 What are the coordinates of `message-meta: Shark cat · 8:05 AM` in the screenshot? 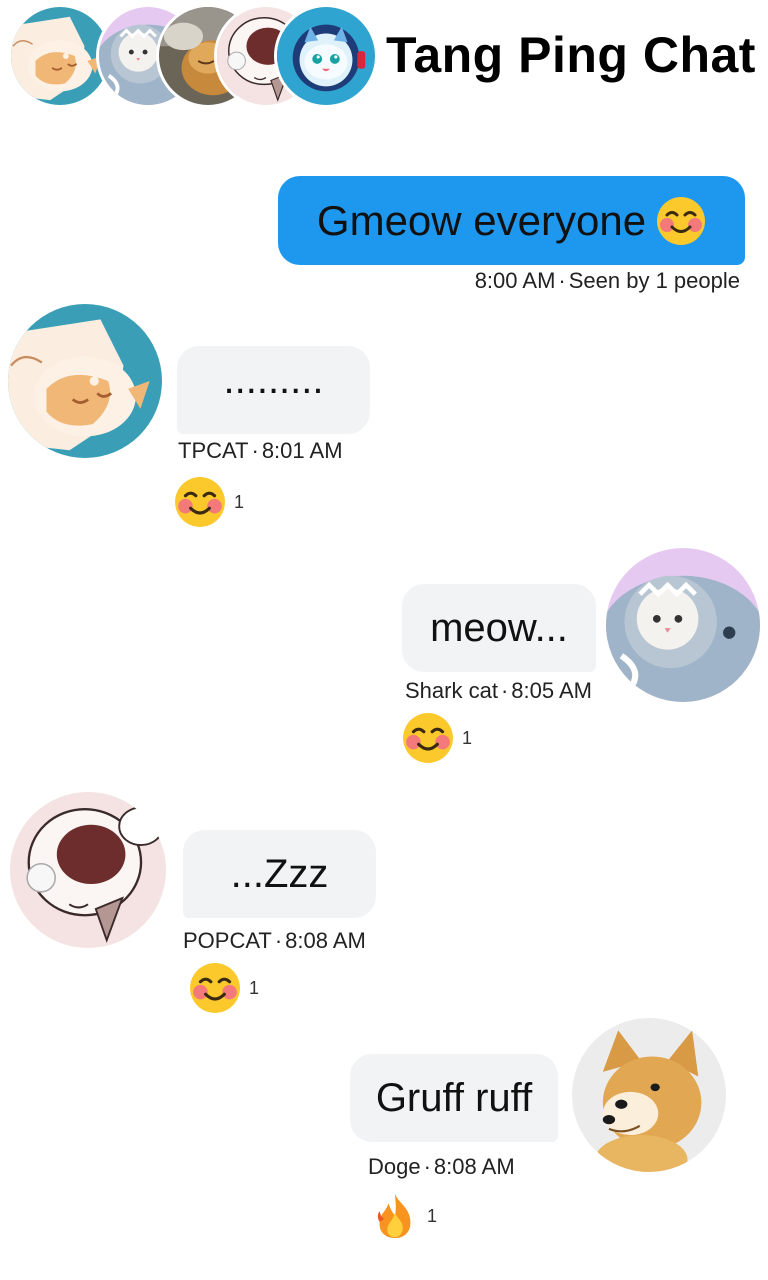 It's located at (498, 691).